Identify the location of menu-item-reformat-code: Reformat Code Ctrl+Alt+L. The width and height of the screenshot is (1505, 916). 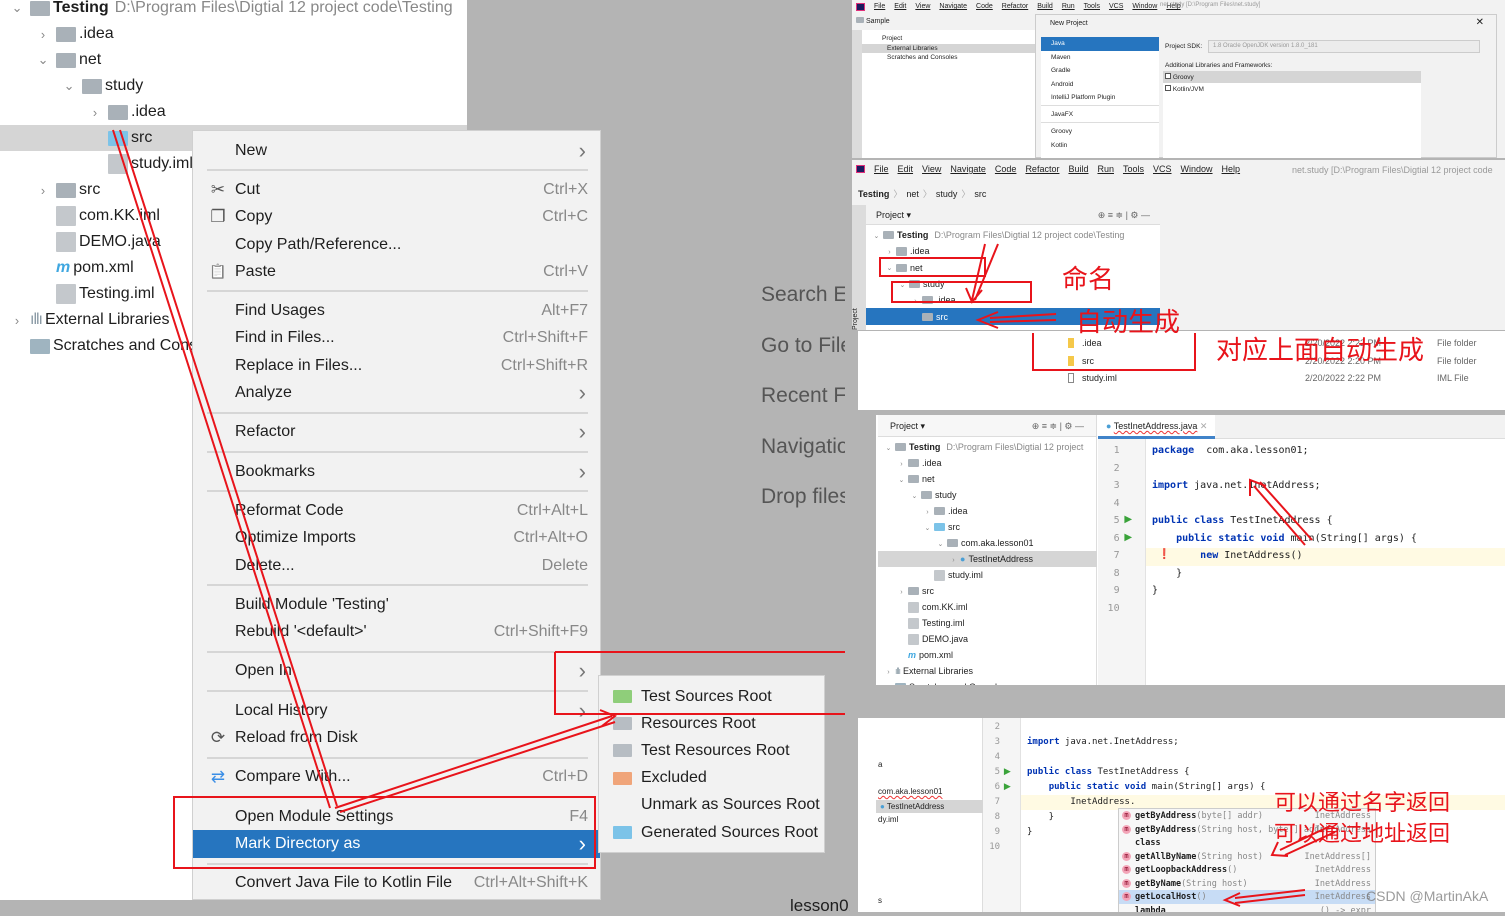
(396, 510).